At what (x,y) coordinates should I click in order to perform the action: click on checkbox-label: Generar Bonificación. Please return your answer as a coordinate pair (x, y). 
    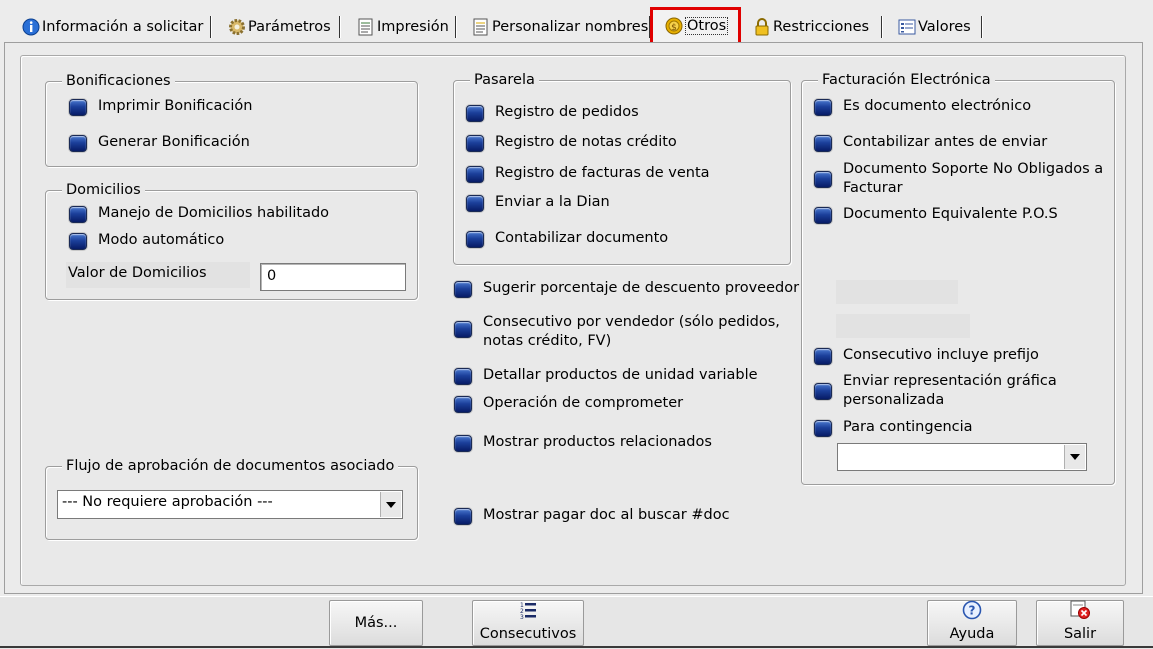
    Looking at the image, I should click on (174, 142).